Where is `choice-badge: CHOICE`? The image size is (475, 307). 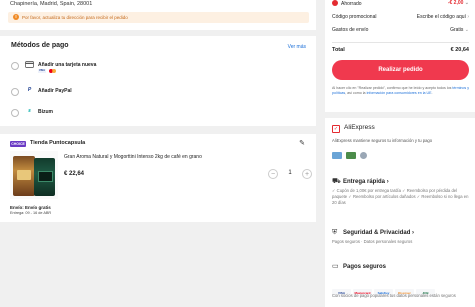
choice-badge: CHOICE is located at coordinates (18, 144).